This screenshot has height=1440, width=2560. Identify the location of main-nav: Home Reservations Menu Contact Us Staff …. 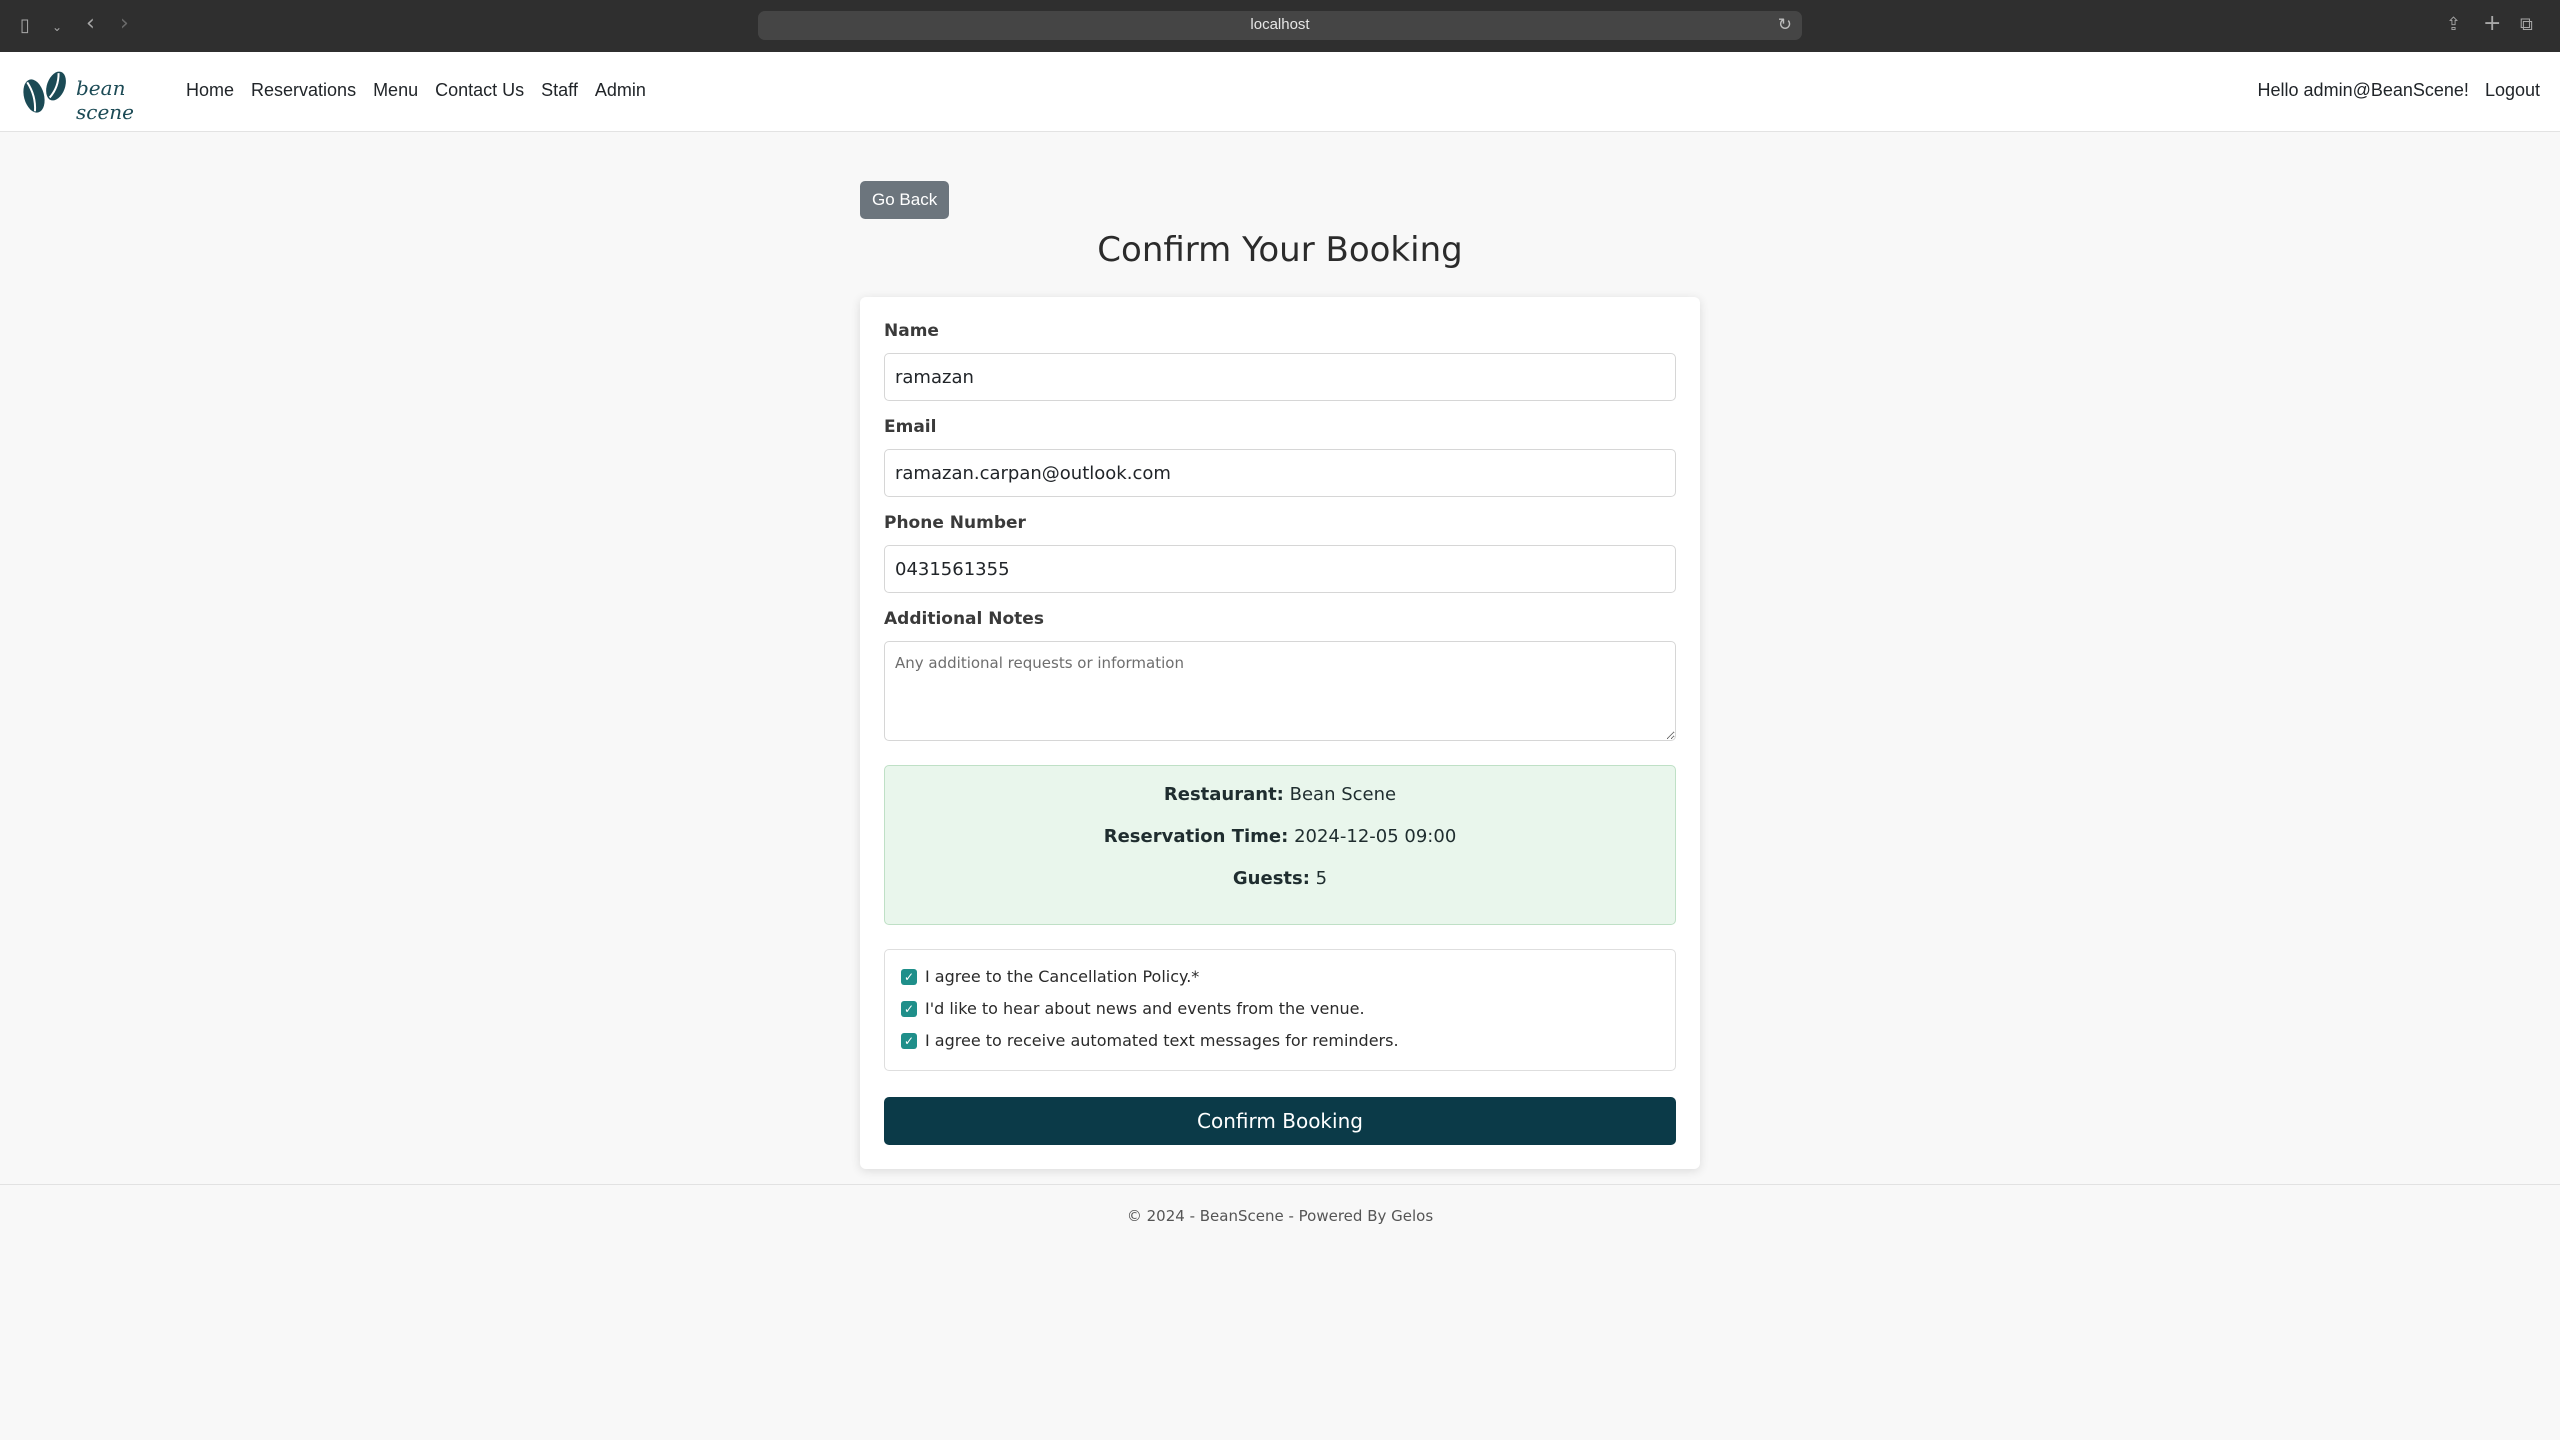
(424, 90).